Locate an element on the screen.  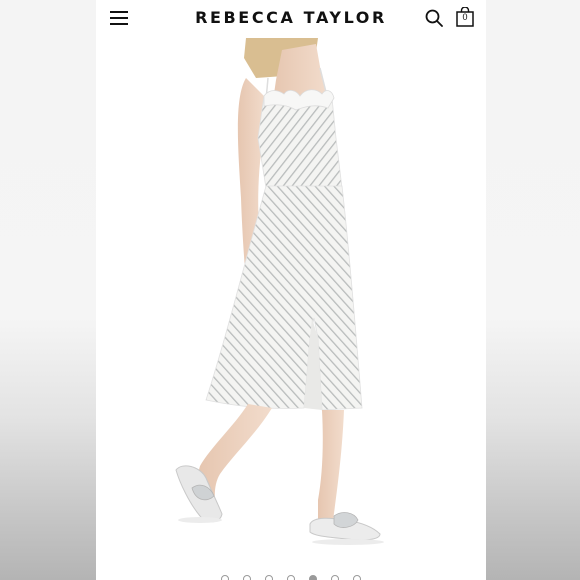
bag-count-badge: 0 is located at coordinates (465, 17).